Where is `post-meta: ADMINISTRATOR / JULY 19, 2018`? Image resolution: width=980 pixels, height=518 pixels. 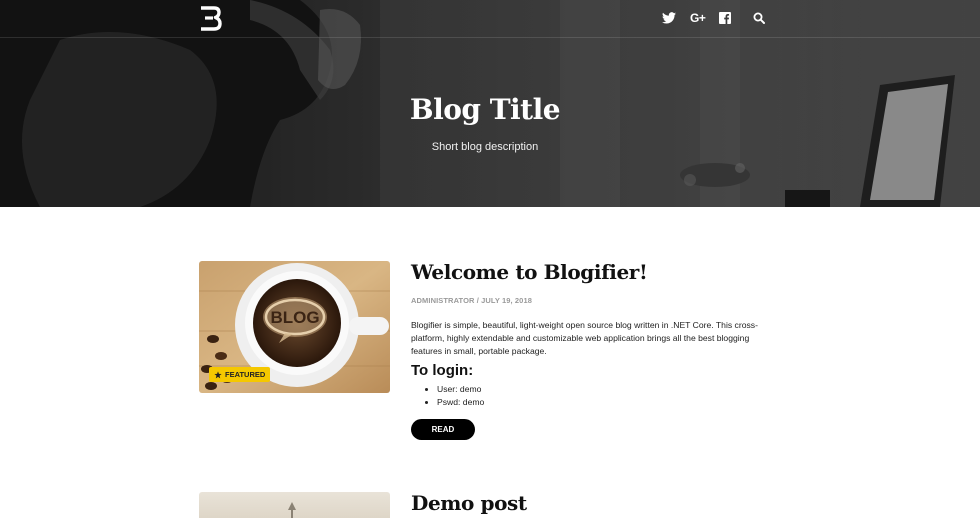 post-meta: ADMINISTRATOR / JULY 19, 2018 is located at coordinates (471, 300).